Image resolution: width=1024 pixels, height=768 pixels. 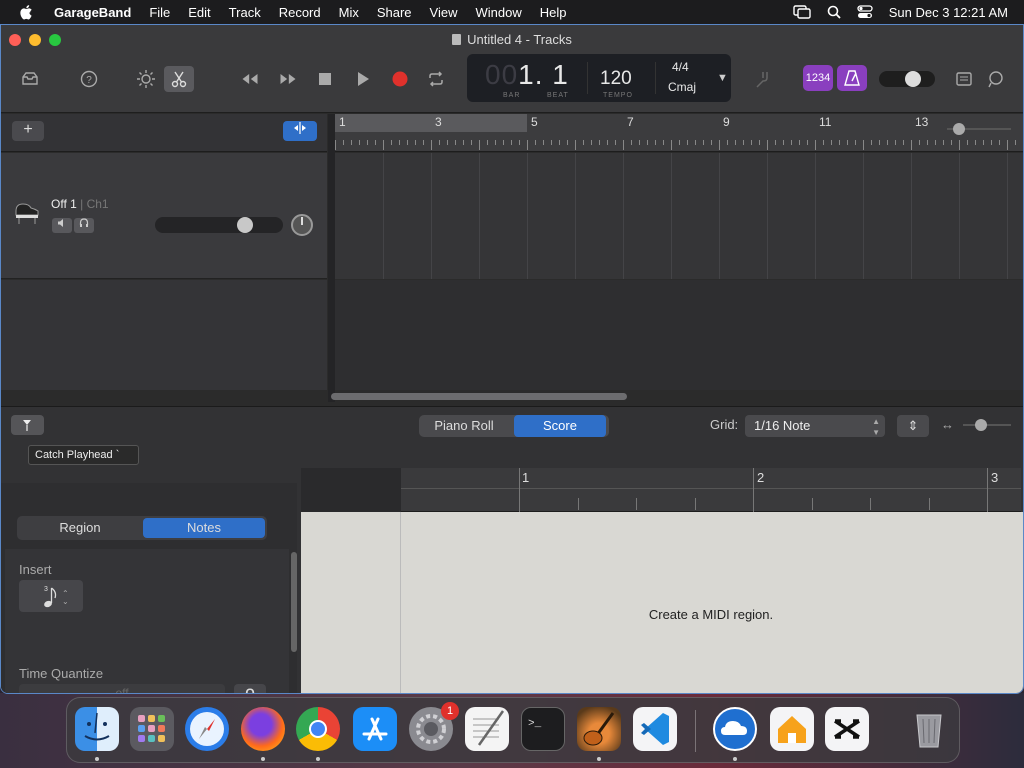 I want to click on count-in-button: 1234, so click(x=818, y=78).